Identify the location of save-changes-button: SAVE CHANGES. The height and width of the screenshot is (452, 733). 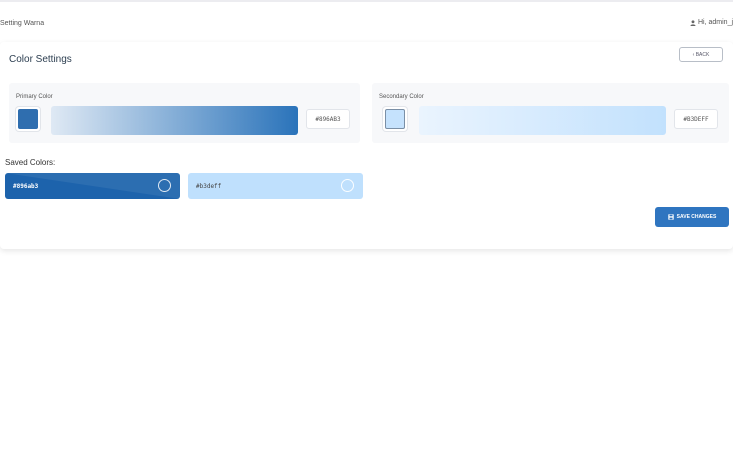
(692, 217).